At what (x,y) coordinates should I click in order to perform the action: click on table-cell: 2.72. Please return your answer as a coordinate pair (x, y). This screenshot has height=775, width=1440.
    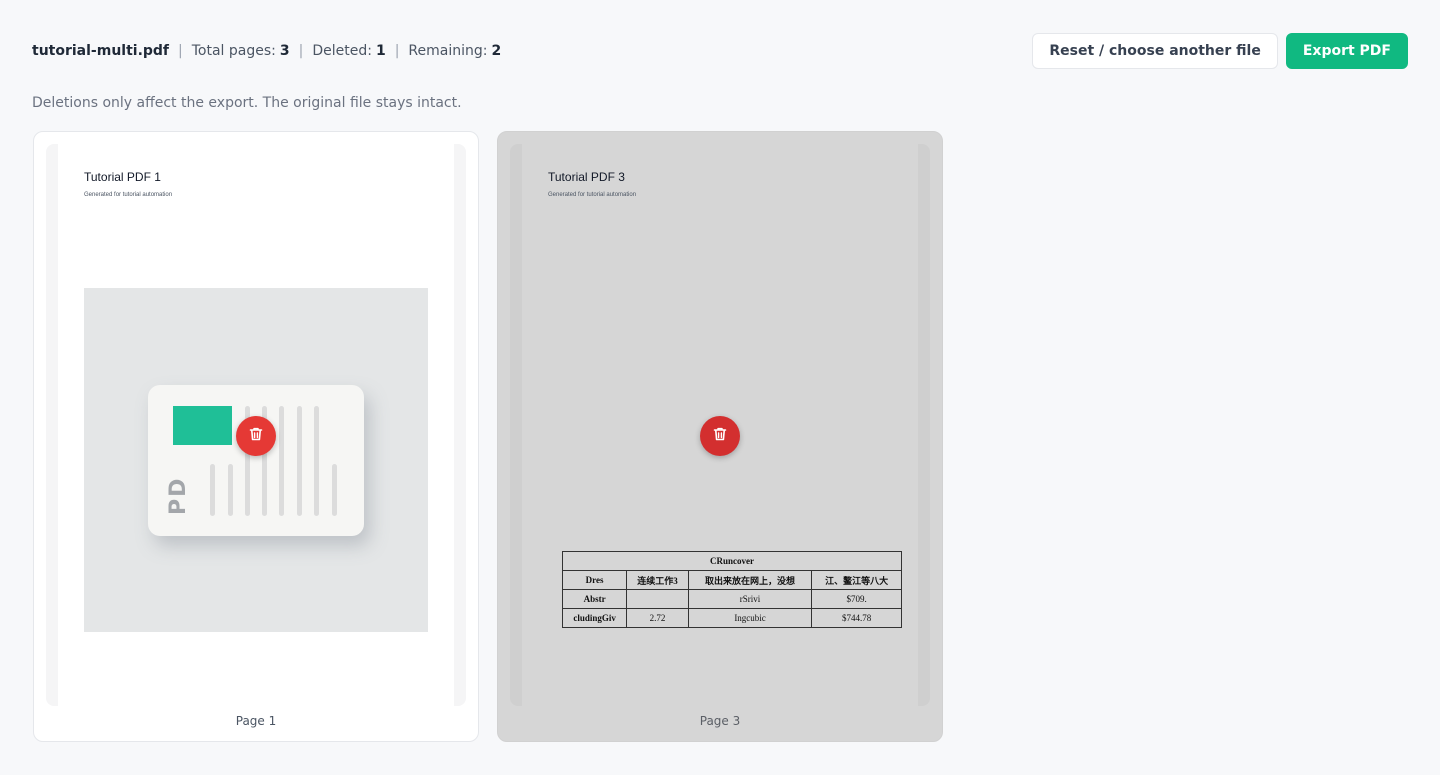
    Looking at the image, I should click on (657, 618).